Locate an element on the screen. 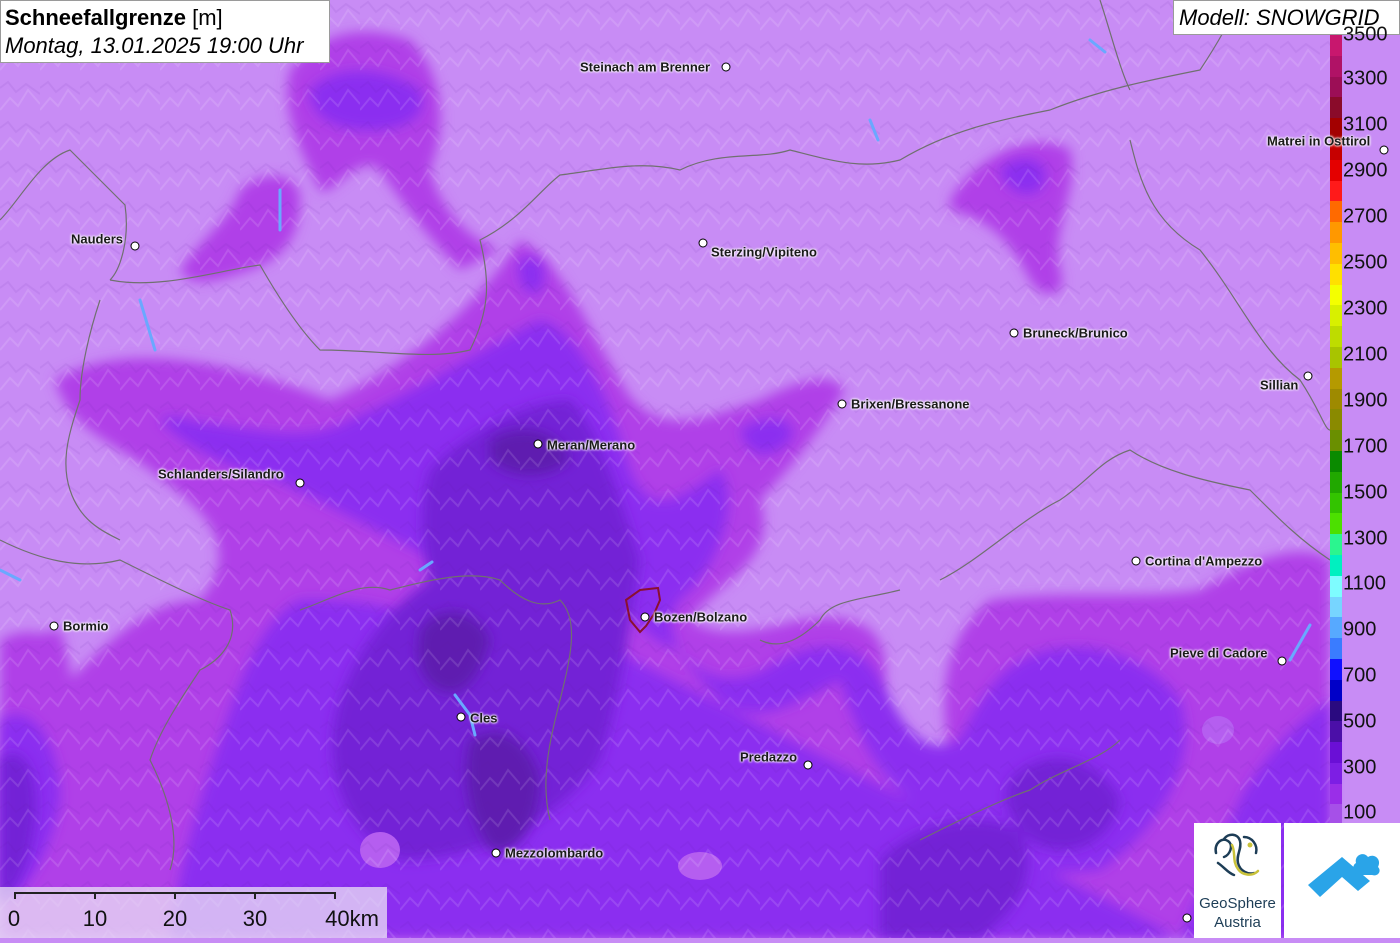 The image size is (1400, 943). city-label: Brixen/Bressanone is located at coordinates (910, 404).